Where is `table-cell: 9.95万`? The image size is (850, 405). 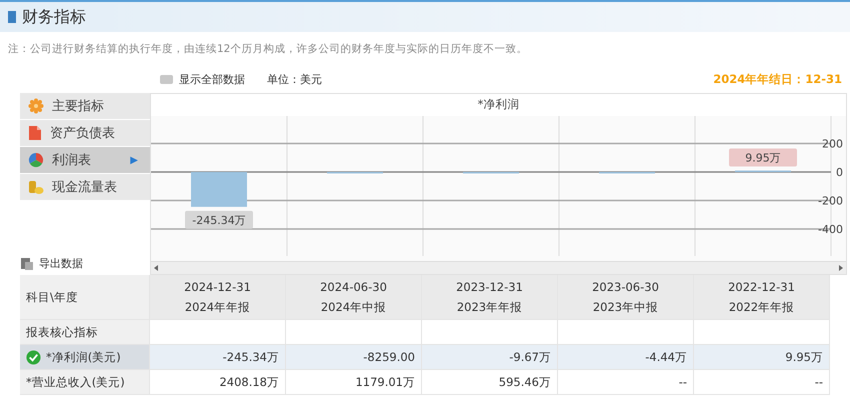 table-cell: 9.95万 is located at coordinates (762, 357).